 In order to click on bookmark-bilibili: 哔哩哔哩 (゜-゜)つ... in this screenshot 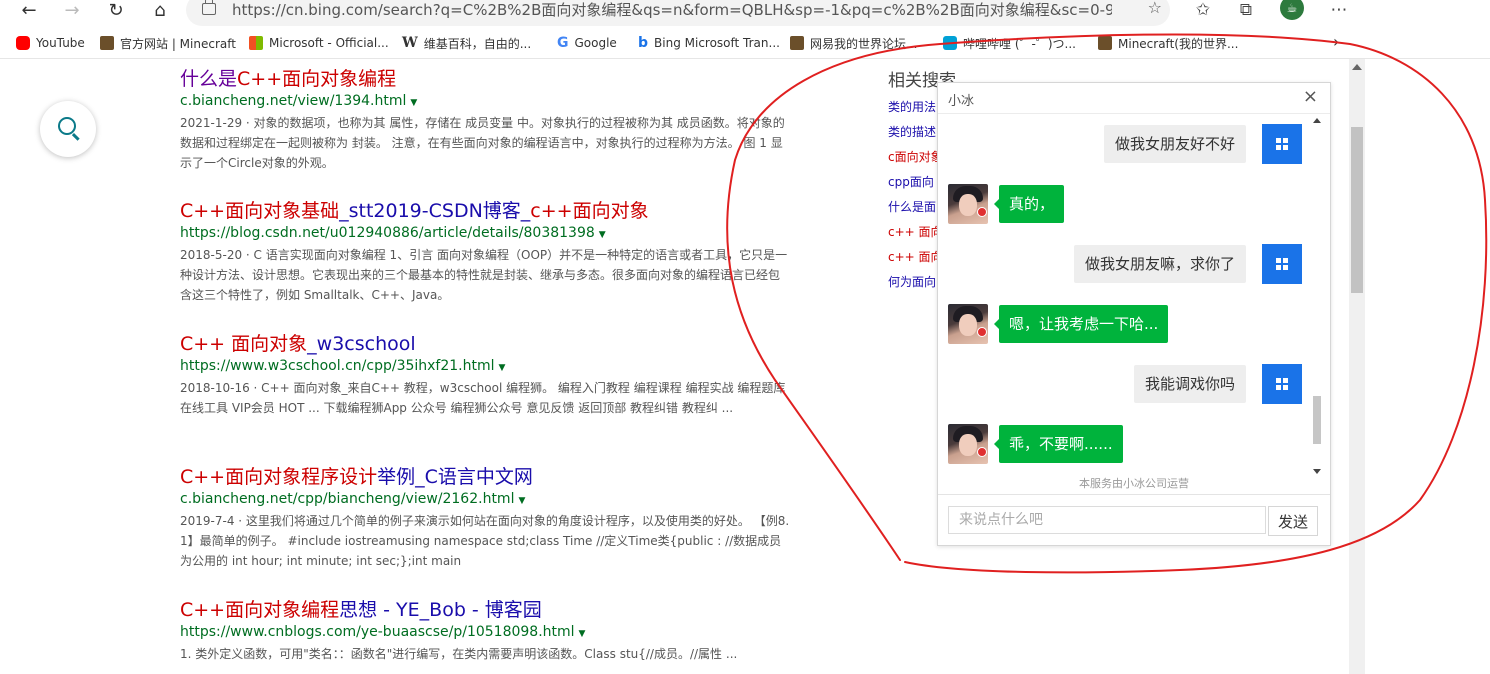, I will do `click(1009, 43)`.